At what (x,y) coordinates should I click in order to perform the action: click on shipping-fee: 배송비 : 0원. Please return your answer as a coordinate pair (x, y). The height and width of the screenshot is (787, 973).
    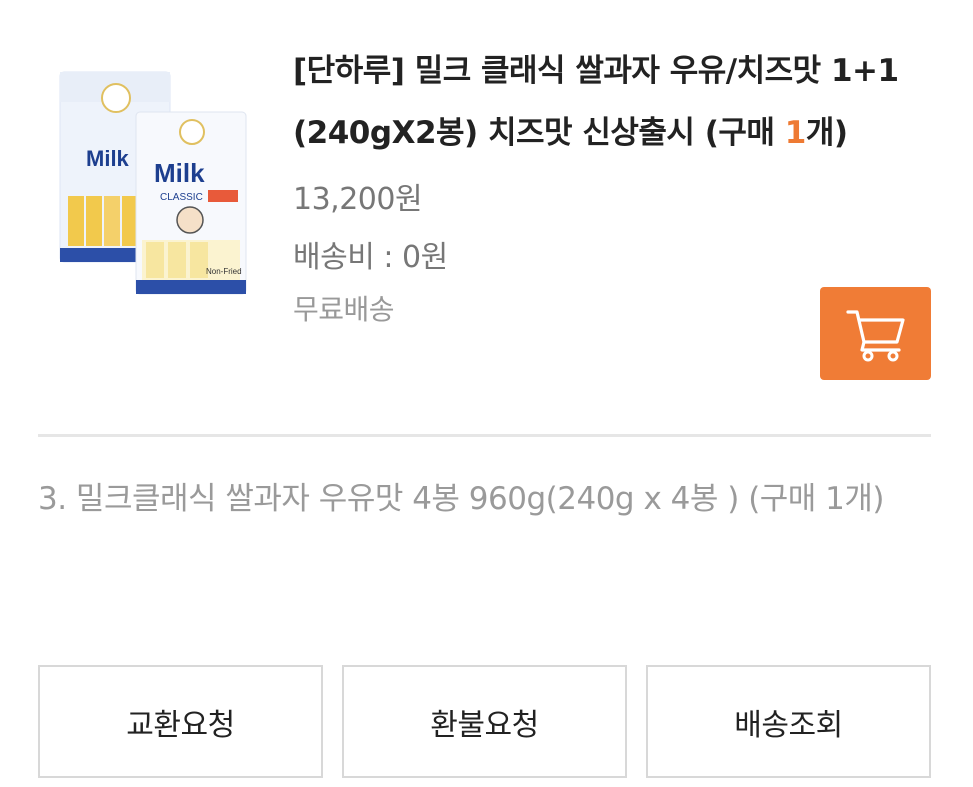
    Looking at the image, I should click on (370, 257).